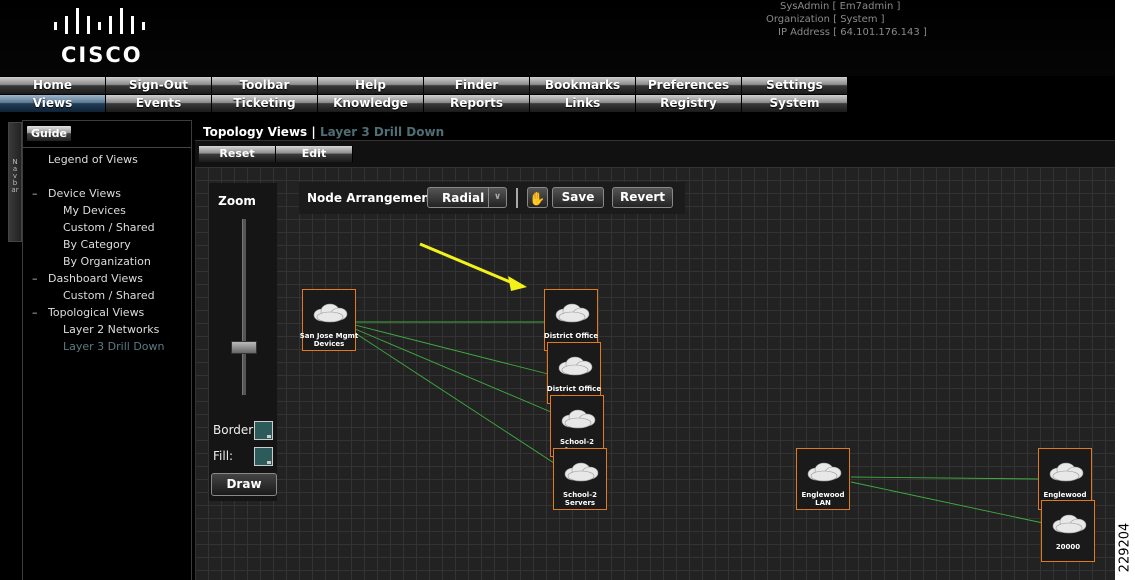 The image size is (1135, 580). I want to click on pan-hand-icon: ✋, so click(537, 197).